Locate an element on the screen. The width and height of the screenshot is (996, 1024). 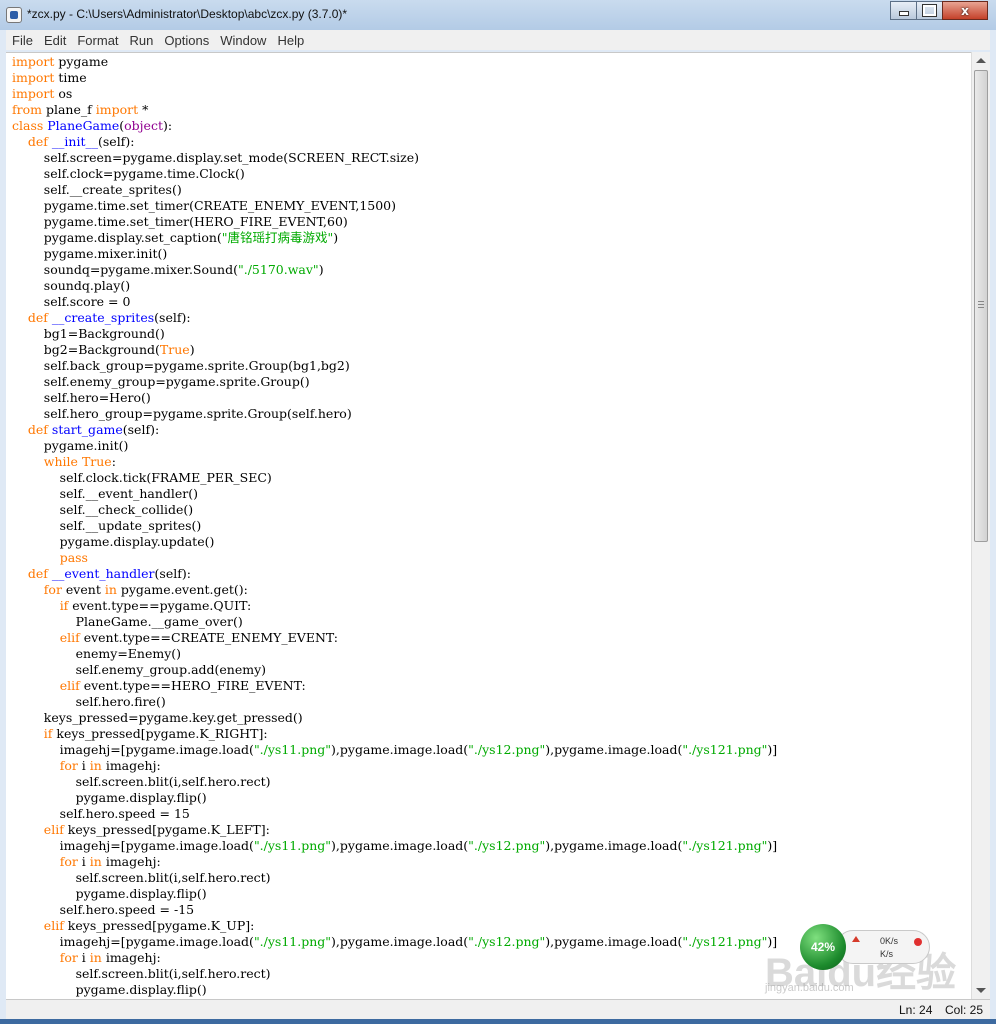
network-ball: 42% is located at coordinates (823, 947).